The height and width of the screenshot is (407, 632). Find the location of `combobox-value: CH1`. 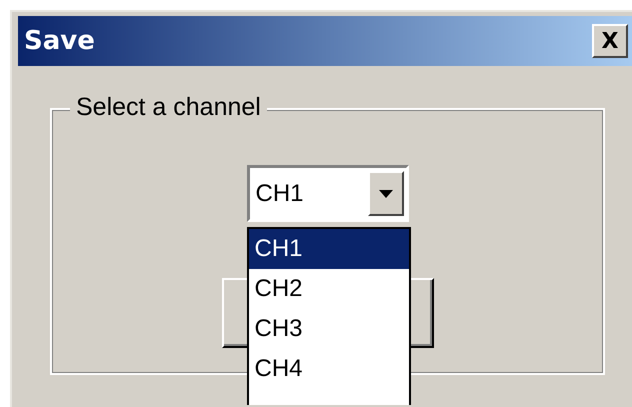

combobox-value: CH1 is located at coordinates (280, 194).